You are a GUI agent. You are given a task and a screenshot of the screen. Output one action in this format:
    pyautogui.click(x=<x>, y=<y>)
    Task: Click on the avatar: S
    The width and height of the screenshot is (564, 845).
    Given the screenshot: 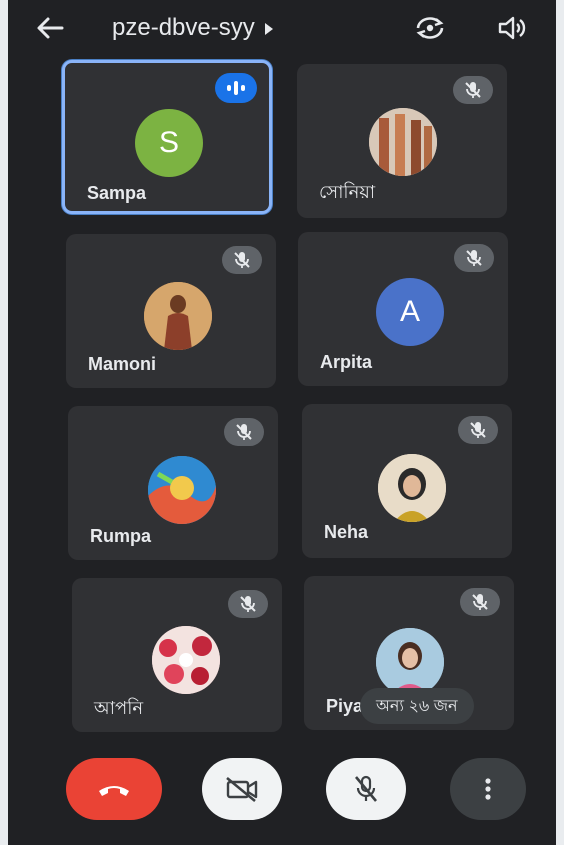 What is the action you would take?
    pyautogui.click(x=169, y=143)
    